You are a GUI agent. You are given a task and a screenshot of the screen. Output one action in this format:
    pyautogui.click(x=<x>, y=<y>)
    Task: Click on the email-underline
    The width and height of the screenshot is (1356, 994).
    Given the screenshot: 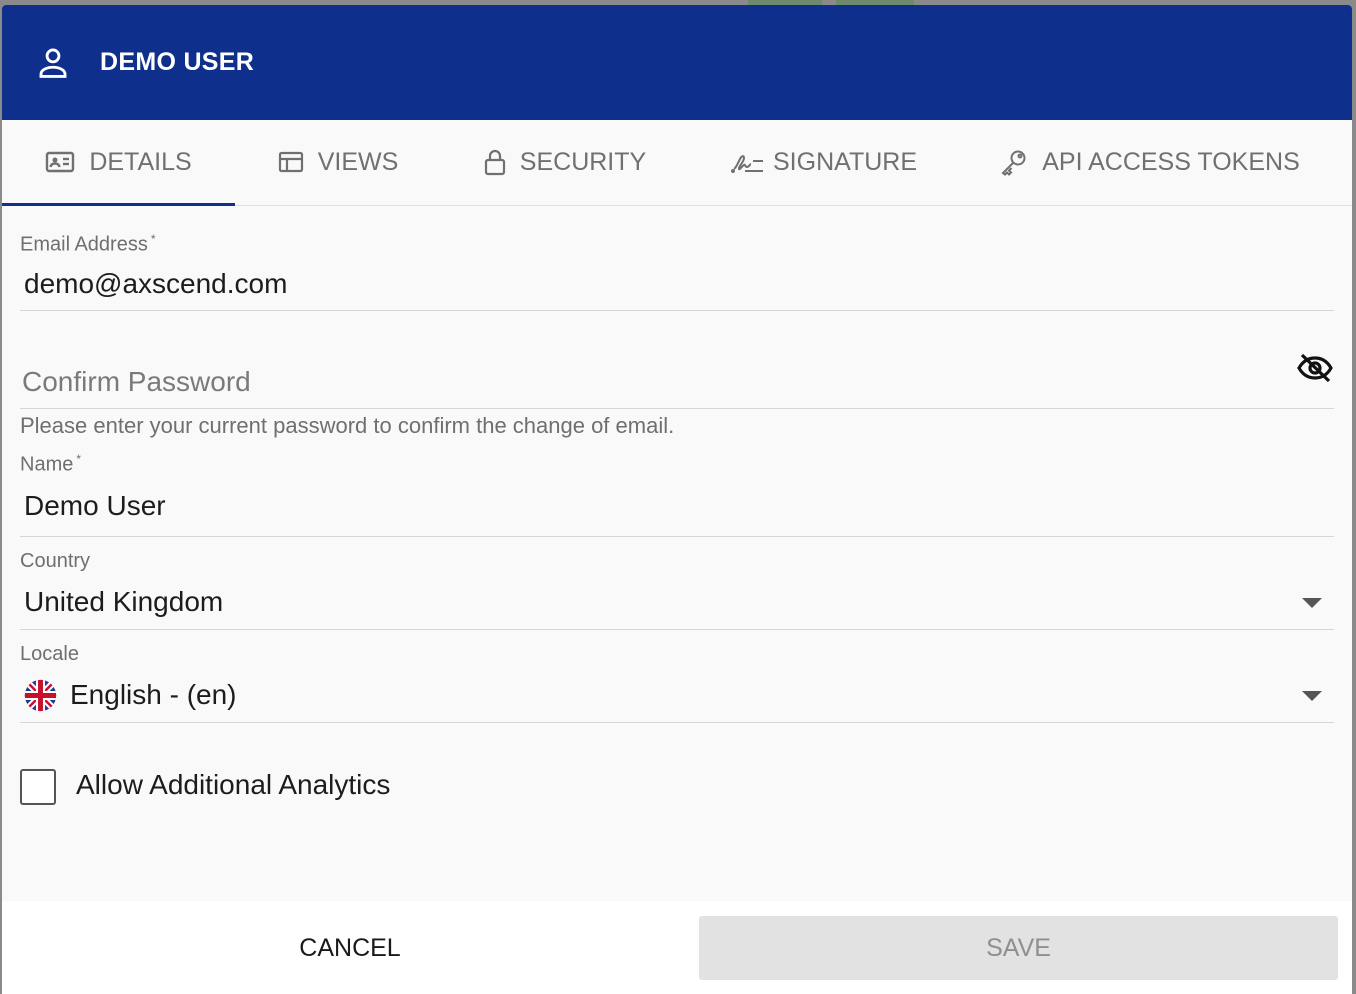 What is the action you would take?
    pyautogui.click(x=677, y=310)
    